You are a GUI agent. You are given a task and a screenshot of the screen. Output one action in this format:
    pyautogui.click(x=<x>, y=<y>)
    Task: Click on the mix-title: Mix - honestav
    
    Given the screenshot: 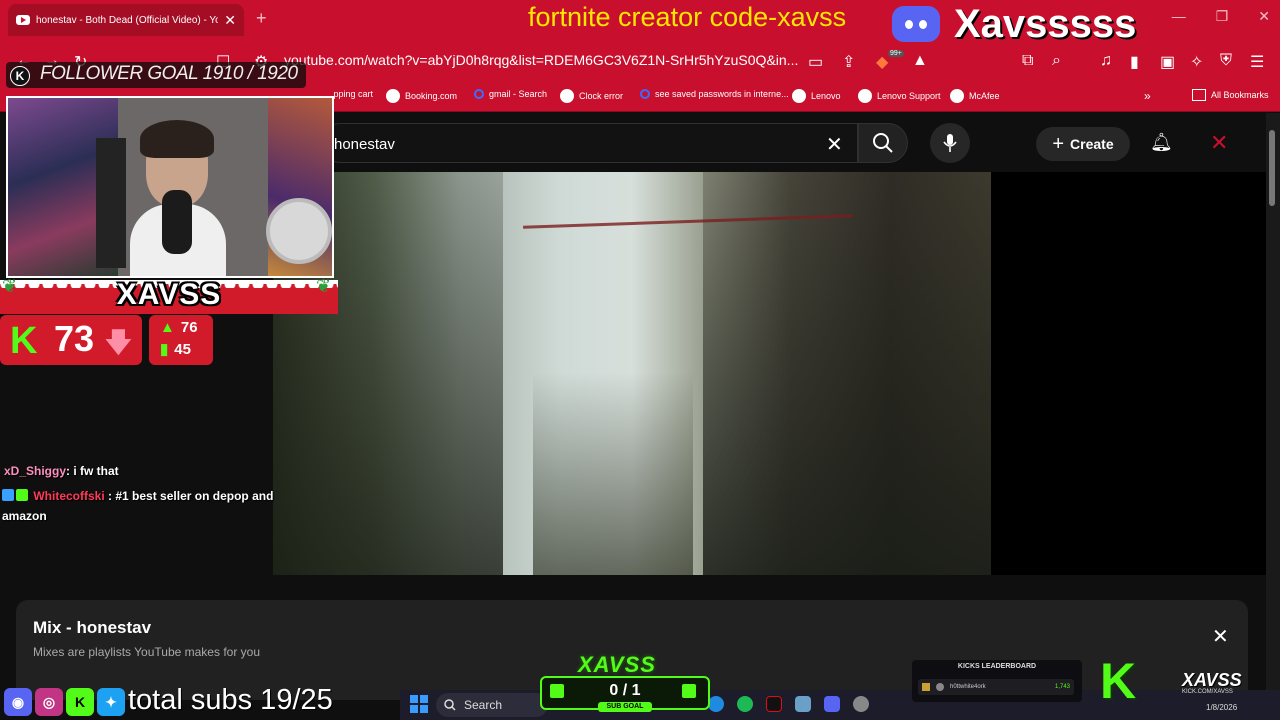 What is the action you would take?
    pyautogui.click(x=92, y=628)
    